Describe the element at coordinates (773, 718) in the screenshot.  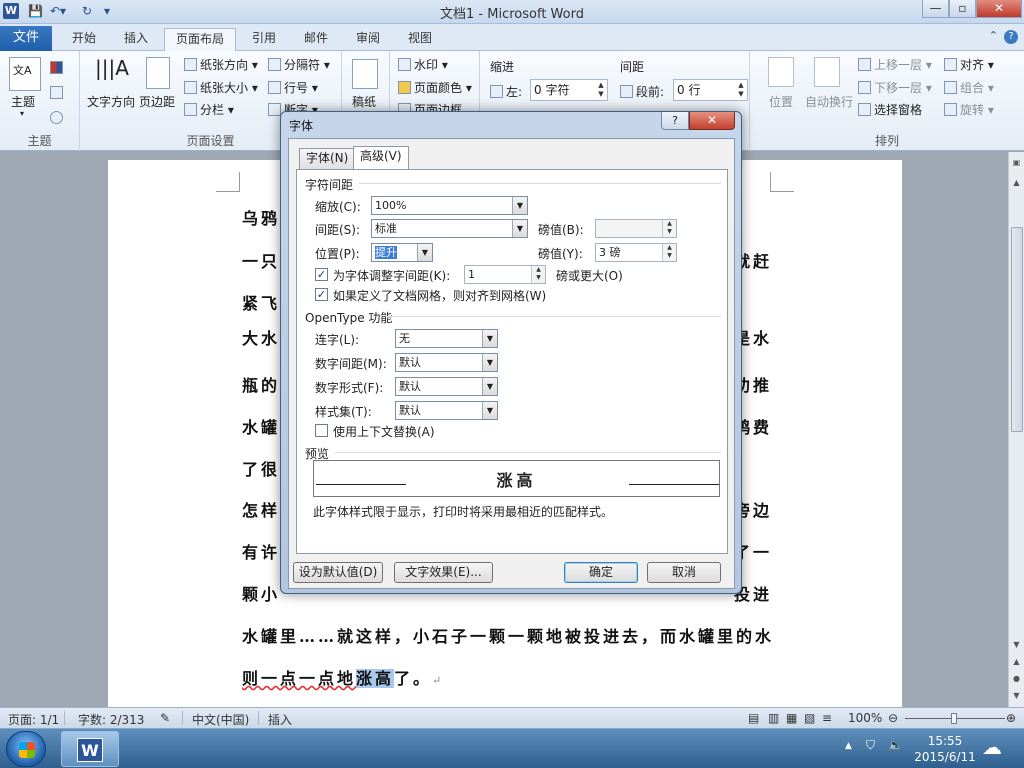
I see `full-screen-reading-icon: ▥` at that location.